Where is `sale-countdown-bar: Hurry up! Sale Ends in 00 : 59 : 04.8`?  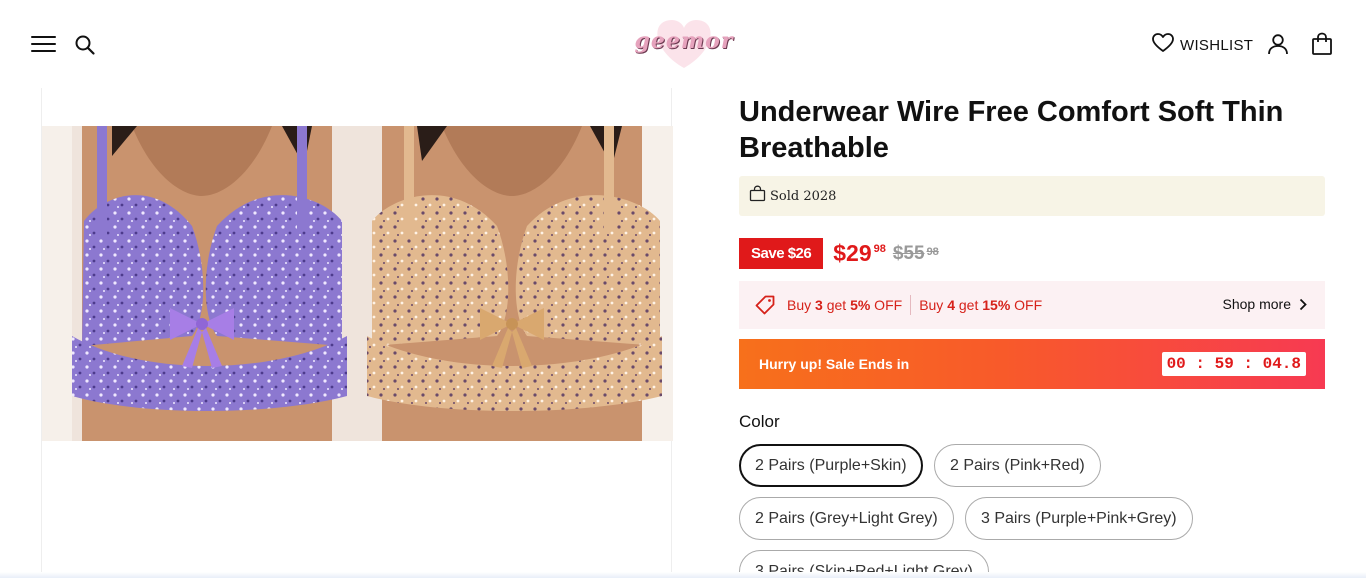
sale-countdown-bar: Hurry up! Sale Ends in 00 : 59 : 04.8 is located at coordinates (1032, 364).